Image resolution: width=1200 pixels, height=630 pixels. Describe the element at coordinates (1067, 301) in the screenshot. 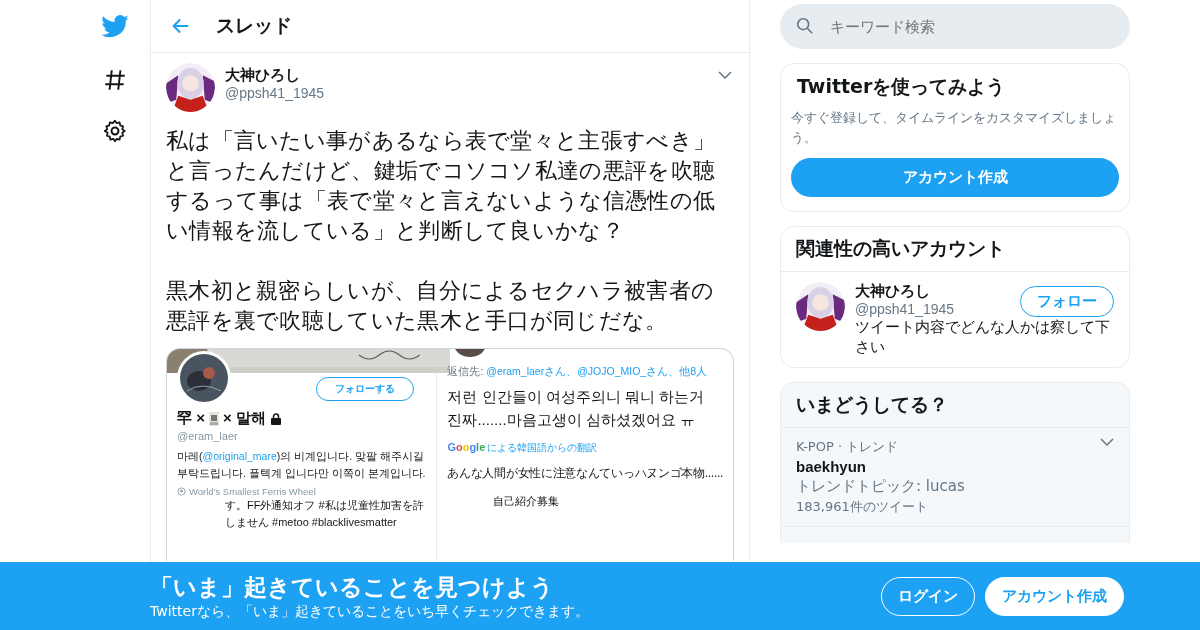

I see `follow-button: フォロー` at that location.